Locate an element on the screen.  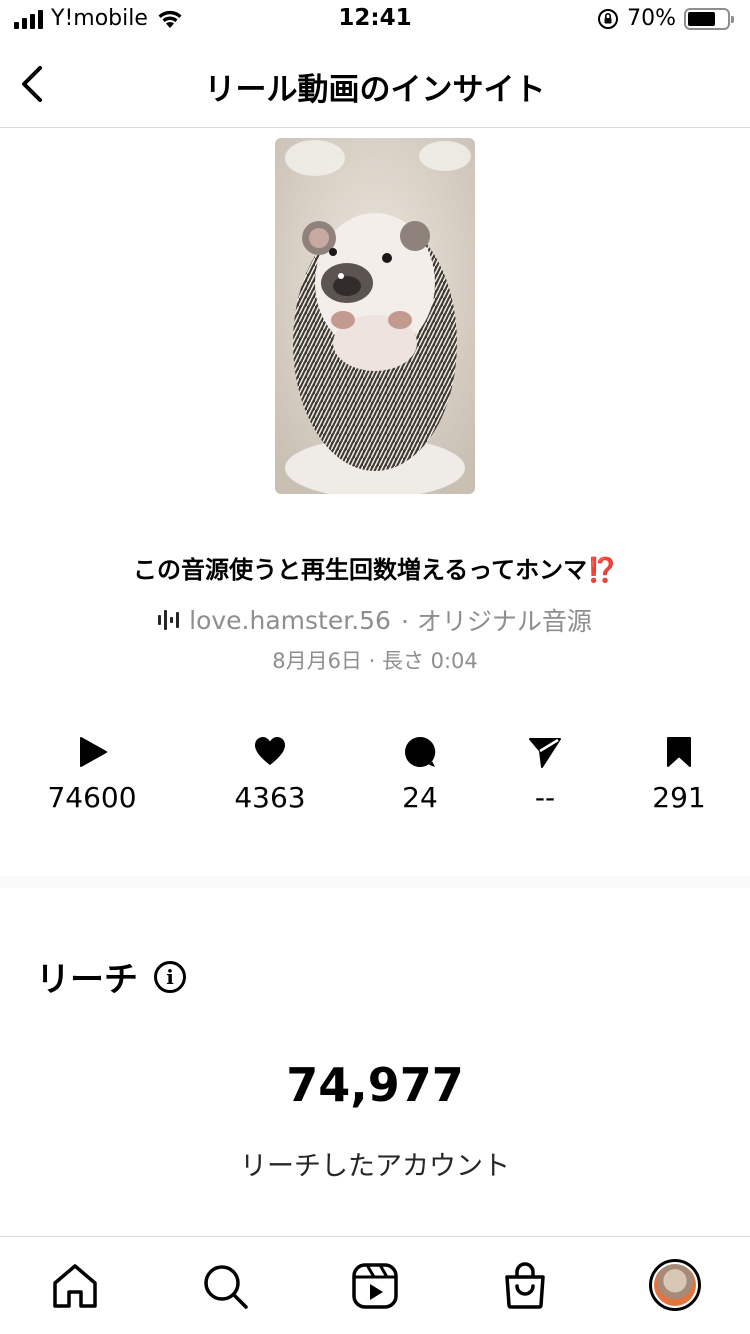
engagement-stats: 74600 4363 24 -- 291 is located at coordinates (375, 780).